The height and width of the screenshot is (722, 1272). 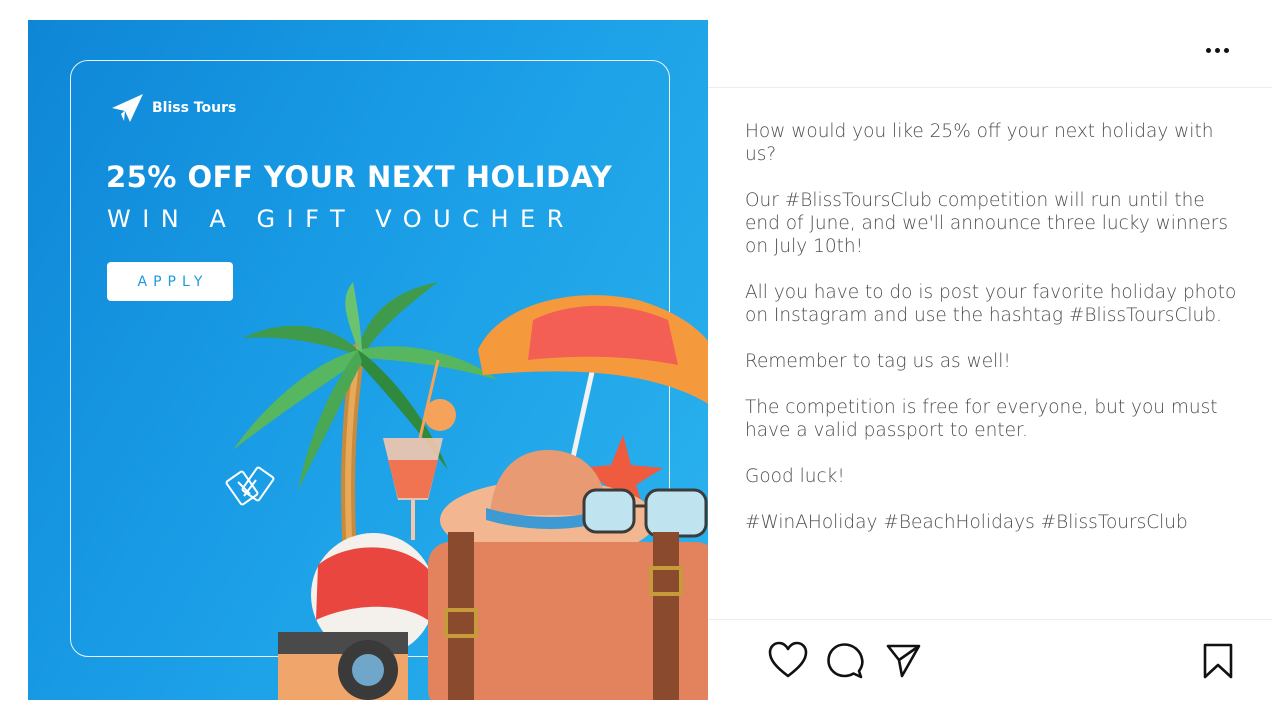 What do you see at coordinates (568, 616) in the screenshot?
I see `suitcase` at bounding box center [568, 616].